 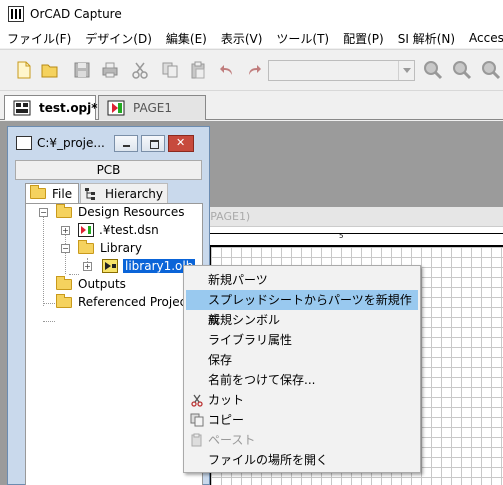 What do you see at coordinates (76, 14) in the screenshot?
I see `app-title: OrCAD Capture` at bounding box center [76, 14].